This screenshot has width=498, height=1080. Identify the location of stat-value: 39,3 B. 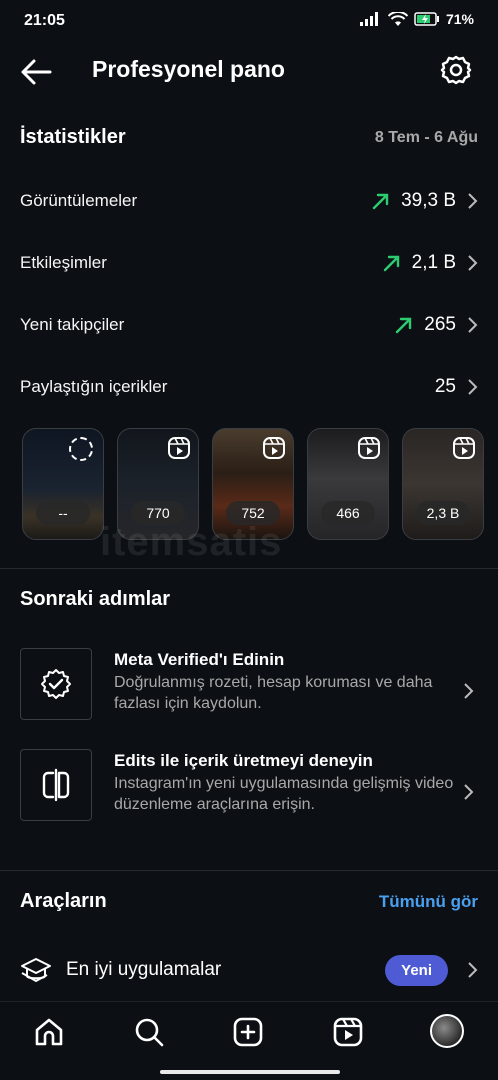
(428, 200).